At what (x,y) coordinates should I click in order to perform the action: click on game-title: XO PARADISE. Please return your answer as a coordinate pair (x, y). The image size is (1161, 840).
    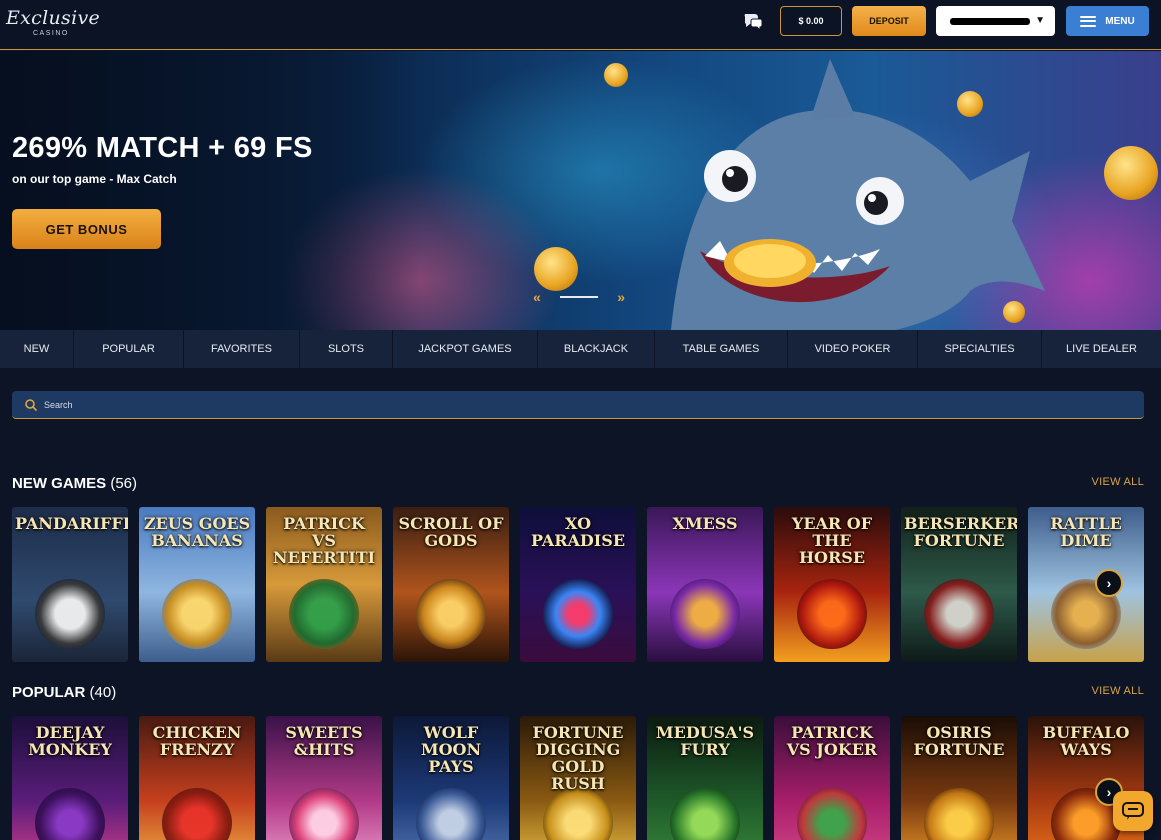
    Looking at the image, I should click on (578, 532).